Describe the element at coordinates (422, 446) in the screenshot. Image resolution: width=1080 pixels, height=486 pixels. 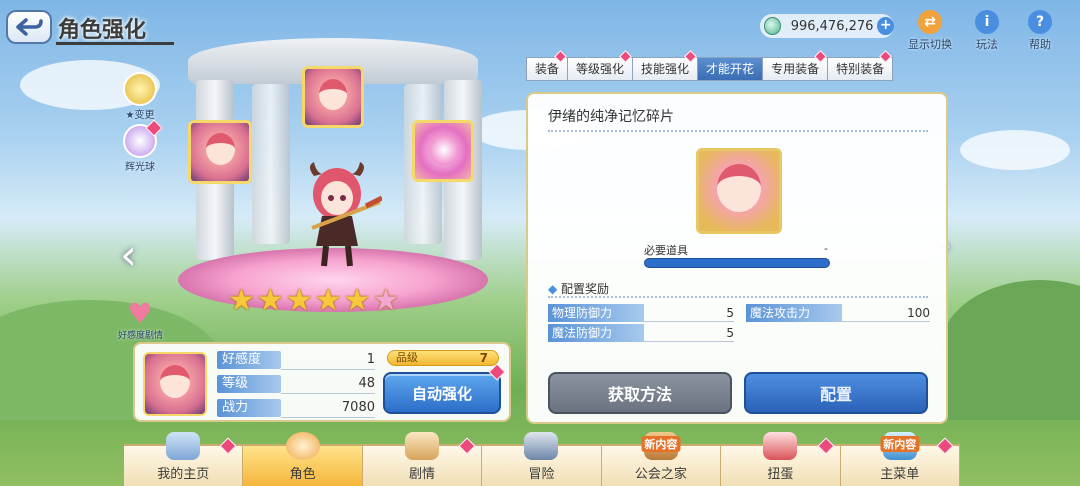
I see `scroll-icon` at that location.